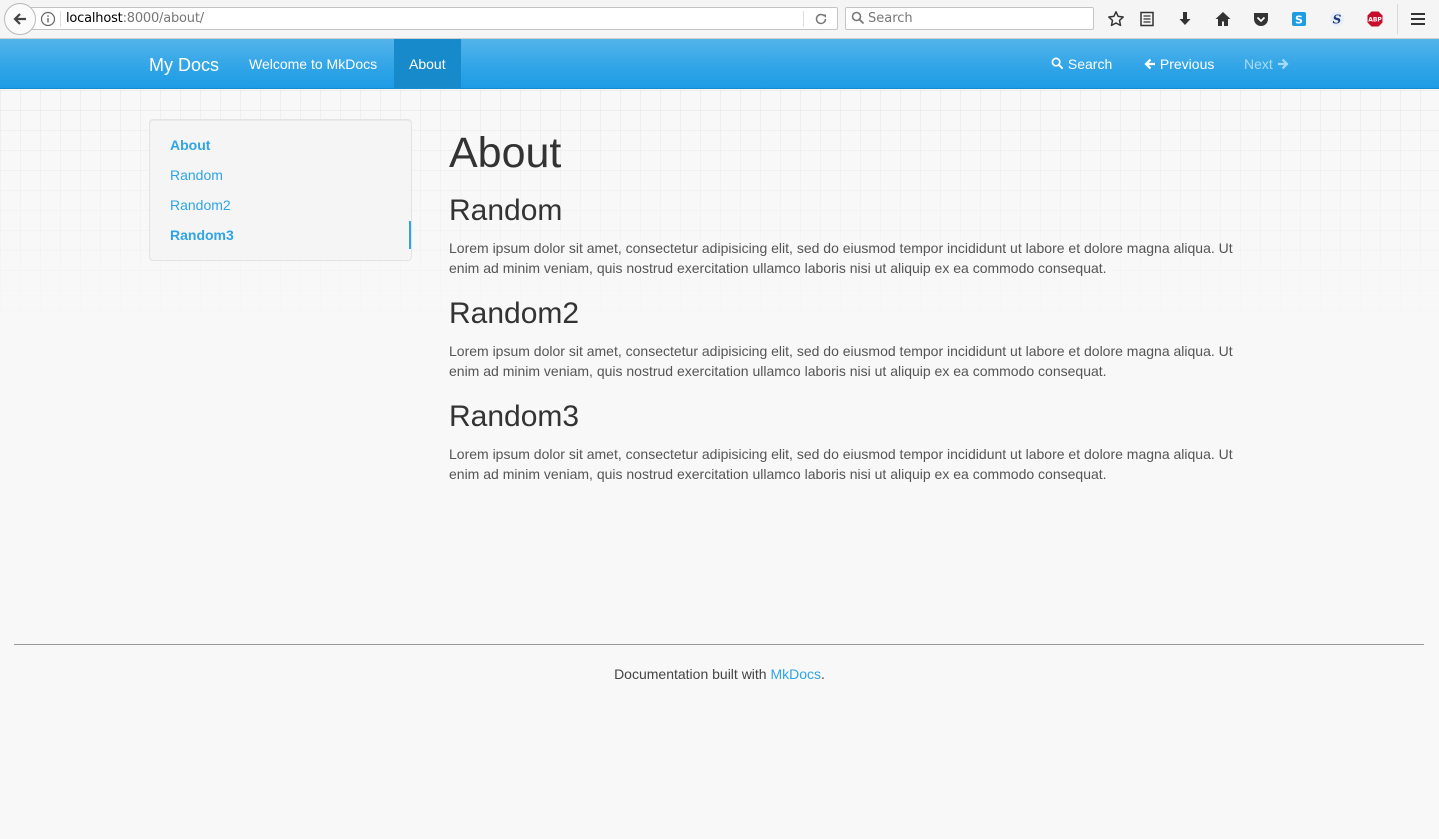  I want to click on footer: Documentation built with MkDocs., so click(719, 674).